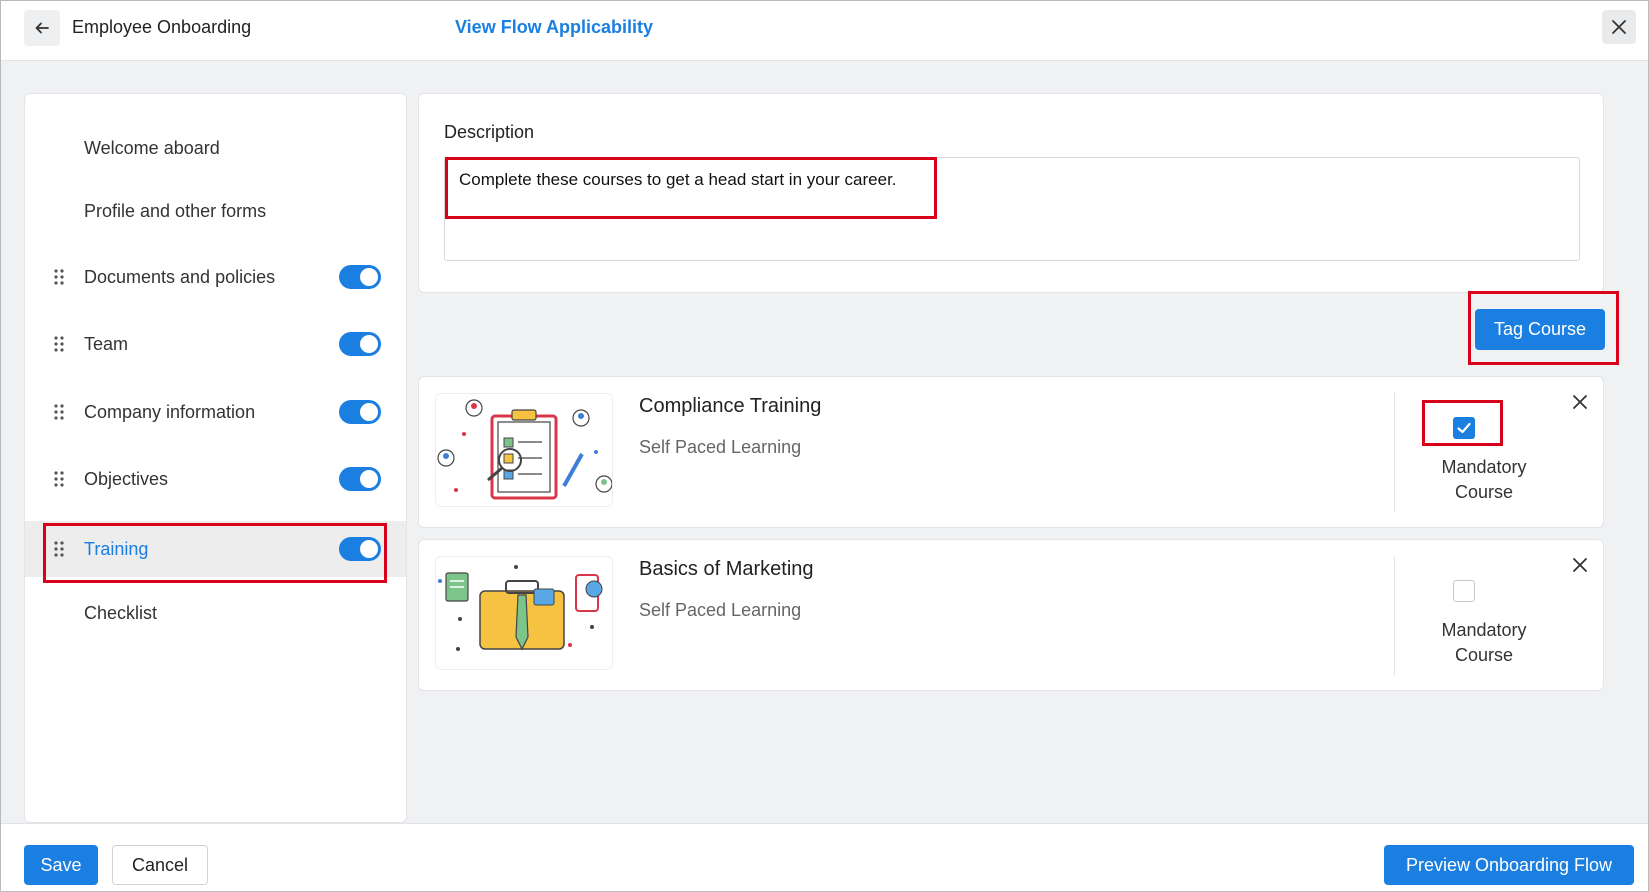 This screenshot has width=1649, height=892. Describe the element at coordinates (116, 548) in the screenshot. I see `sidebar-item-label: Training` at that location.